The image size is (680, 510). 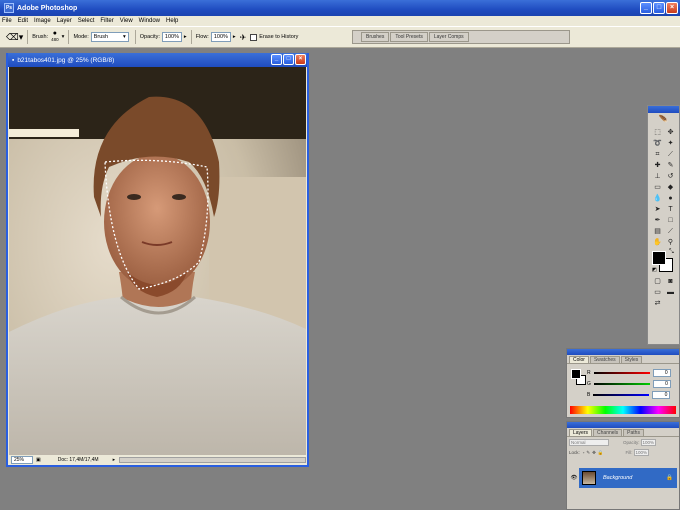 What do you see at coordinates (38, 460) in the screenshot?
I see `zoom-icon: ▣` at bounding box center [38, 460].